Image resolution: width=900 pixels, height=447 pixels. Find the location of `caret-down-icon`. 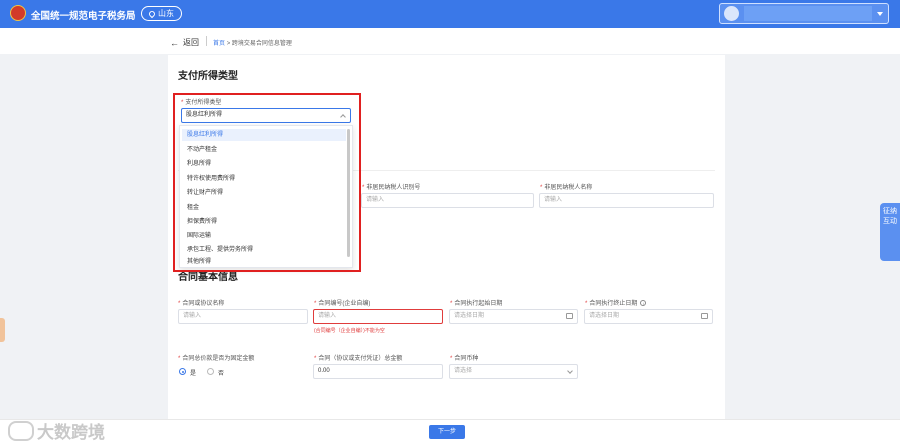

caret-down-icon is located at coordinates (880, 14).